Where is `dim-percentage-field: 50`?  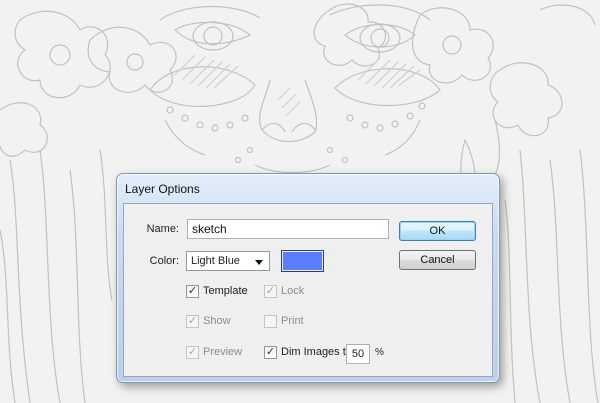
dim-percentage-field: 50 is located at coordinates (358, 354).